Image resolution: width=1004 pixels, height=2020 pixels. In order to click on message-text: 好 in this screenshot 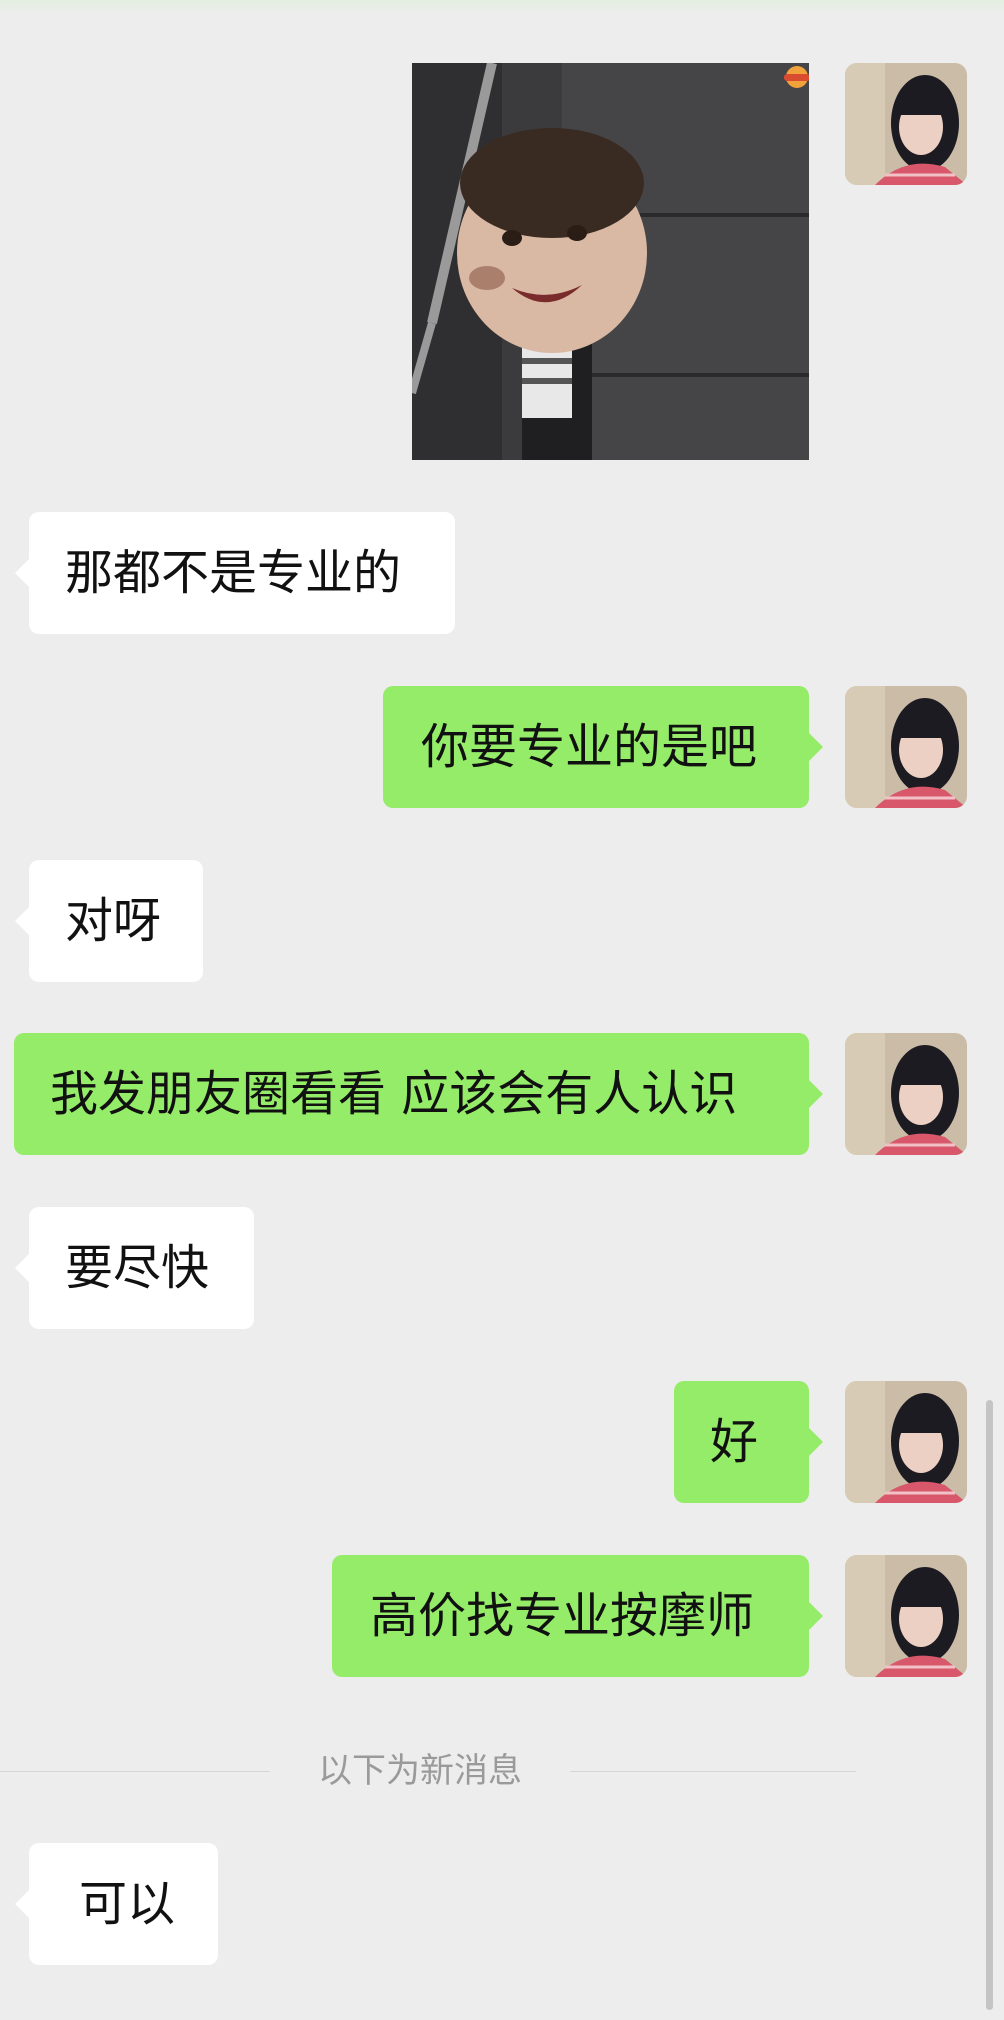, I will do `click(734, 1442)`.